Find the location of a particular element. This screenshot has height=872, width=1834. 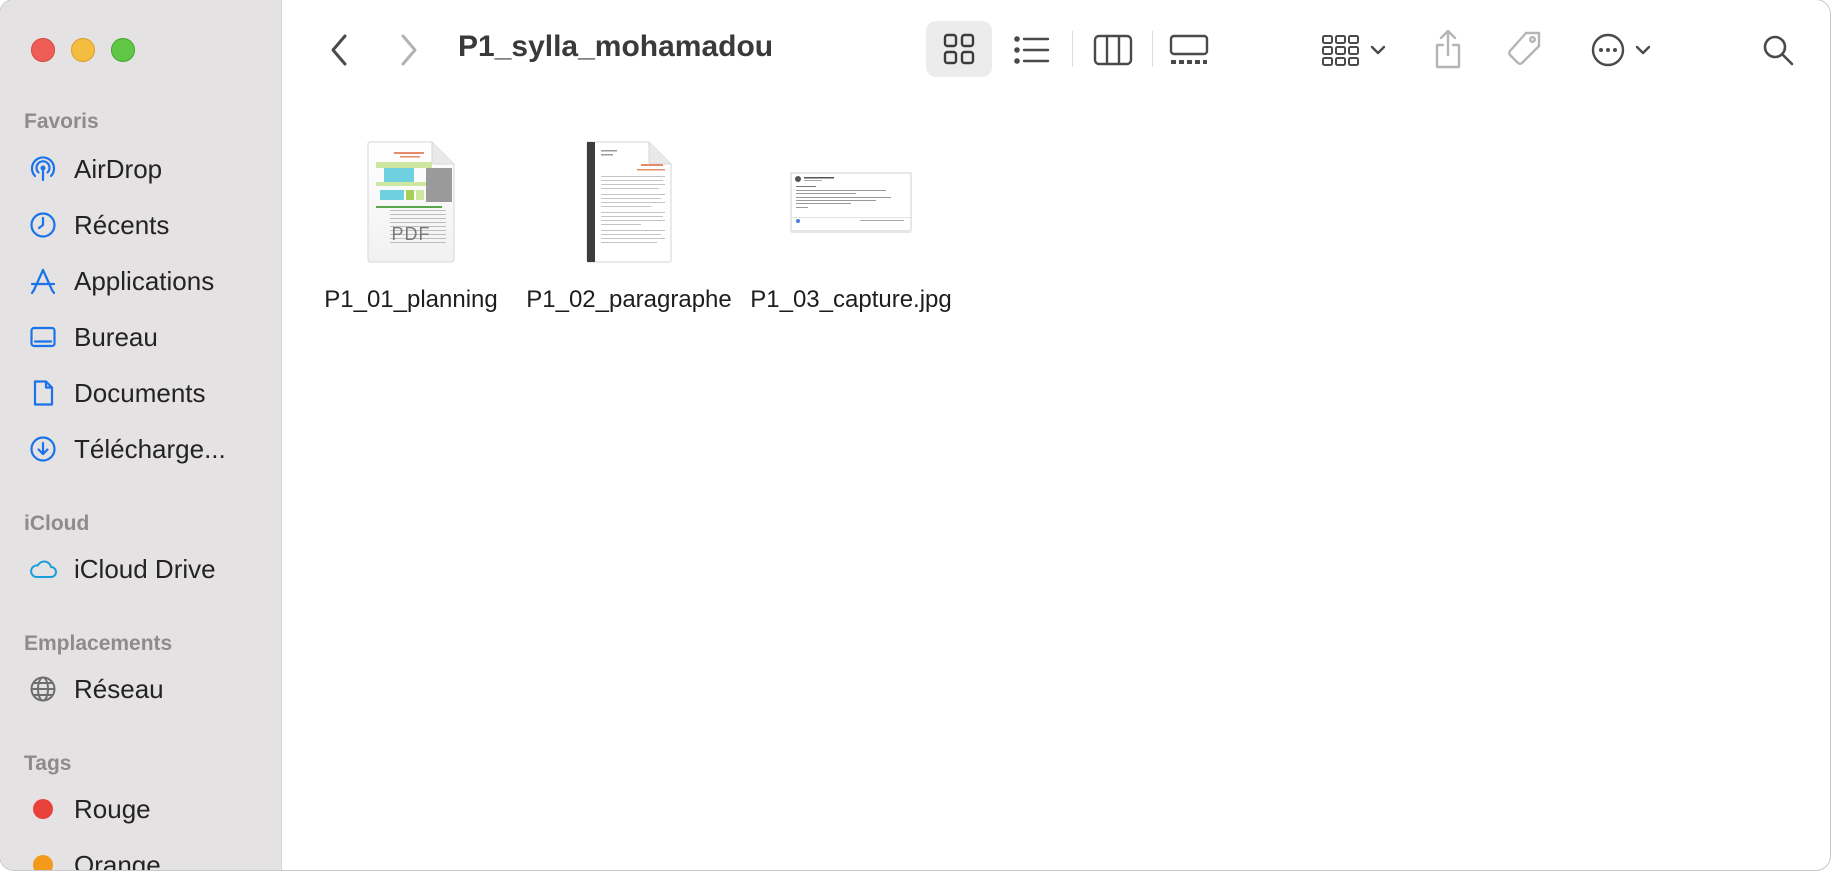

view-columns-button is located at coordinates (1113, 50).